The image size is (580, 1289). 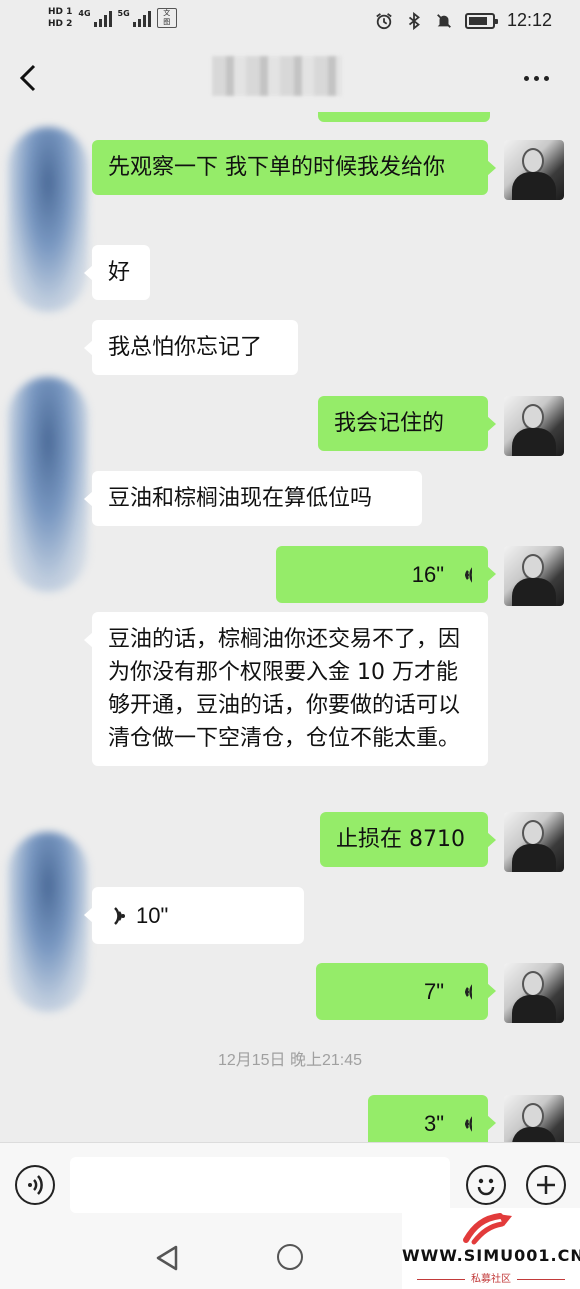 What do you see at coordinates (134, 18) in the screenshot?
I see `signal-2-icon: 5G` at bounding box center [134, 18].